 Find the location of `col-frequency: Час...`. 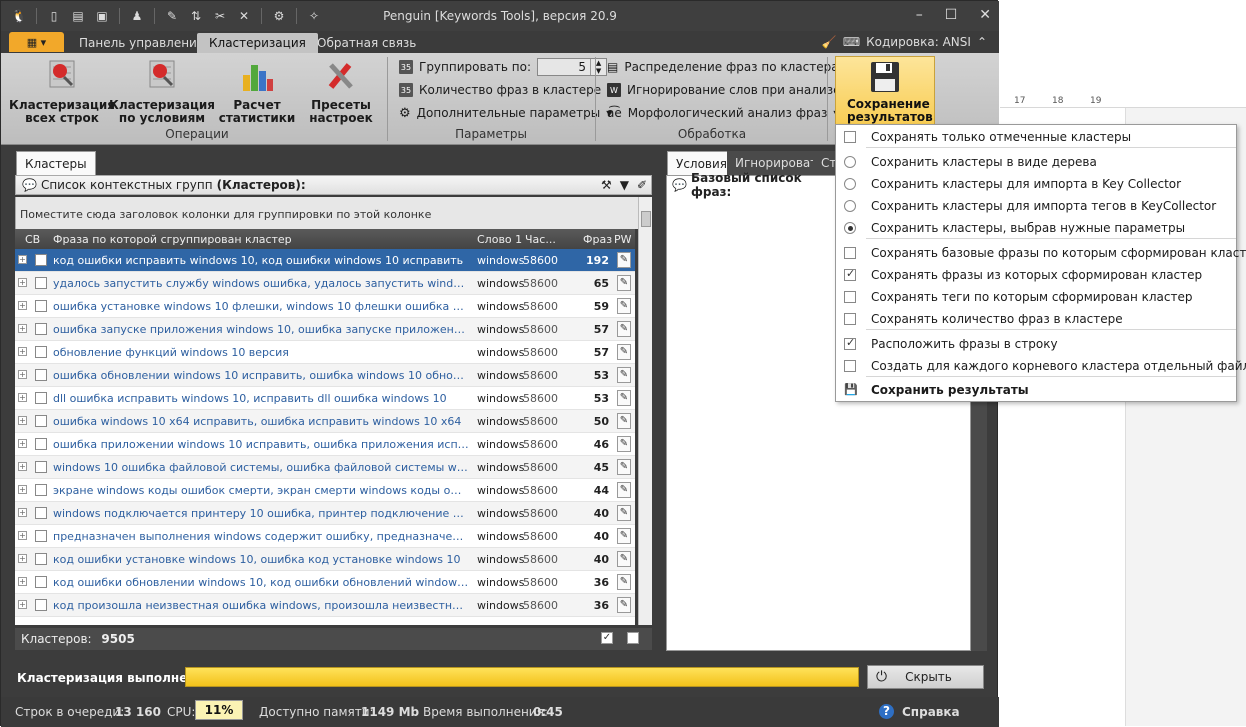

col-frequency: Час... is located at coordinates (540, 239).